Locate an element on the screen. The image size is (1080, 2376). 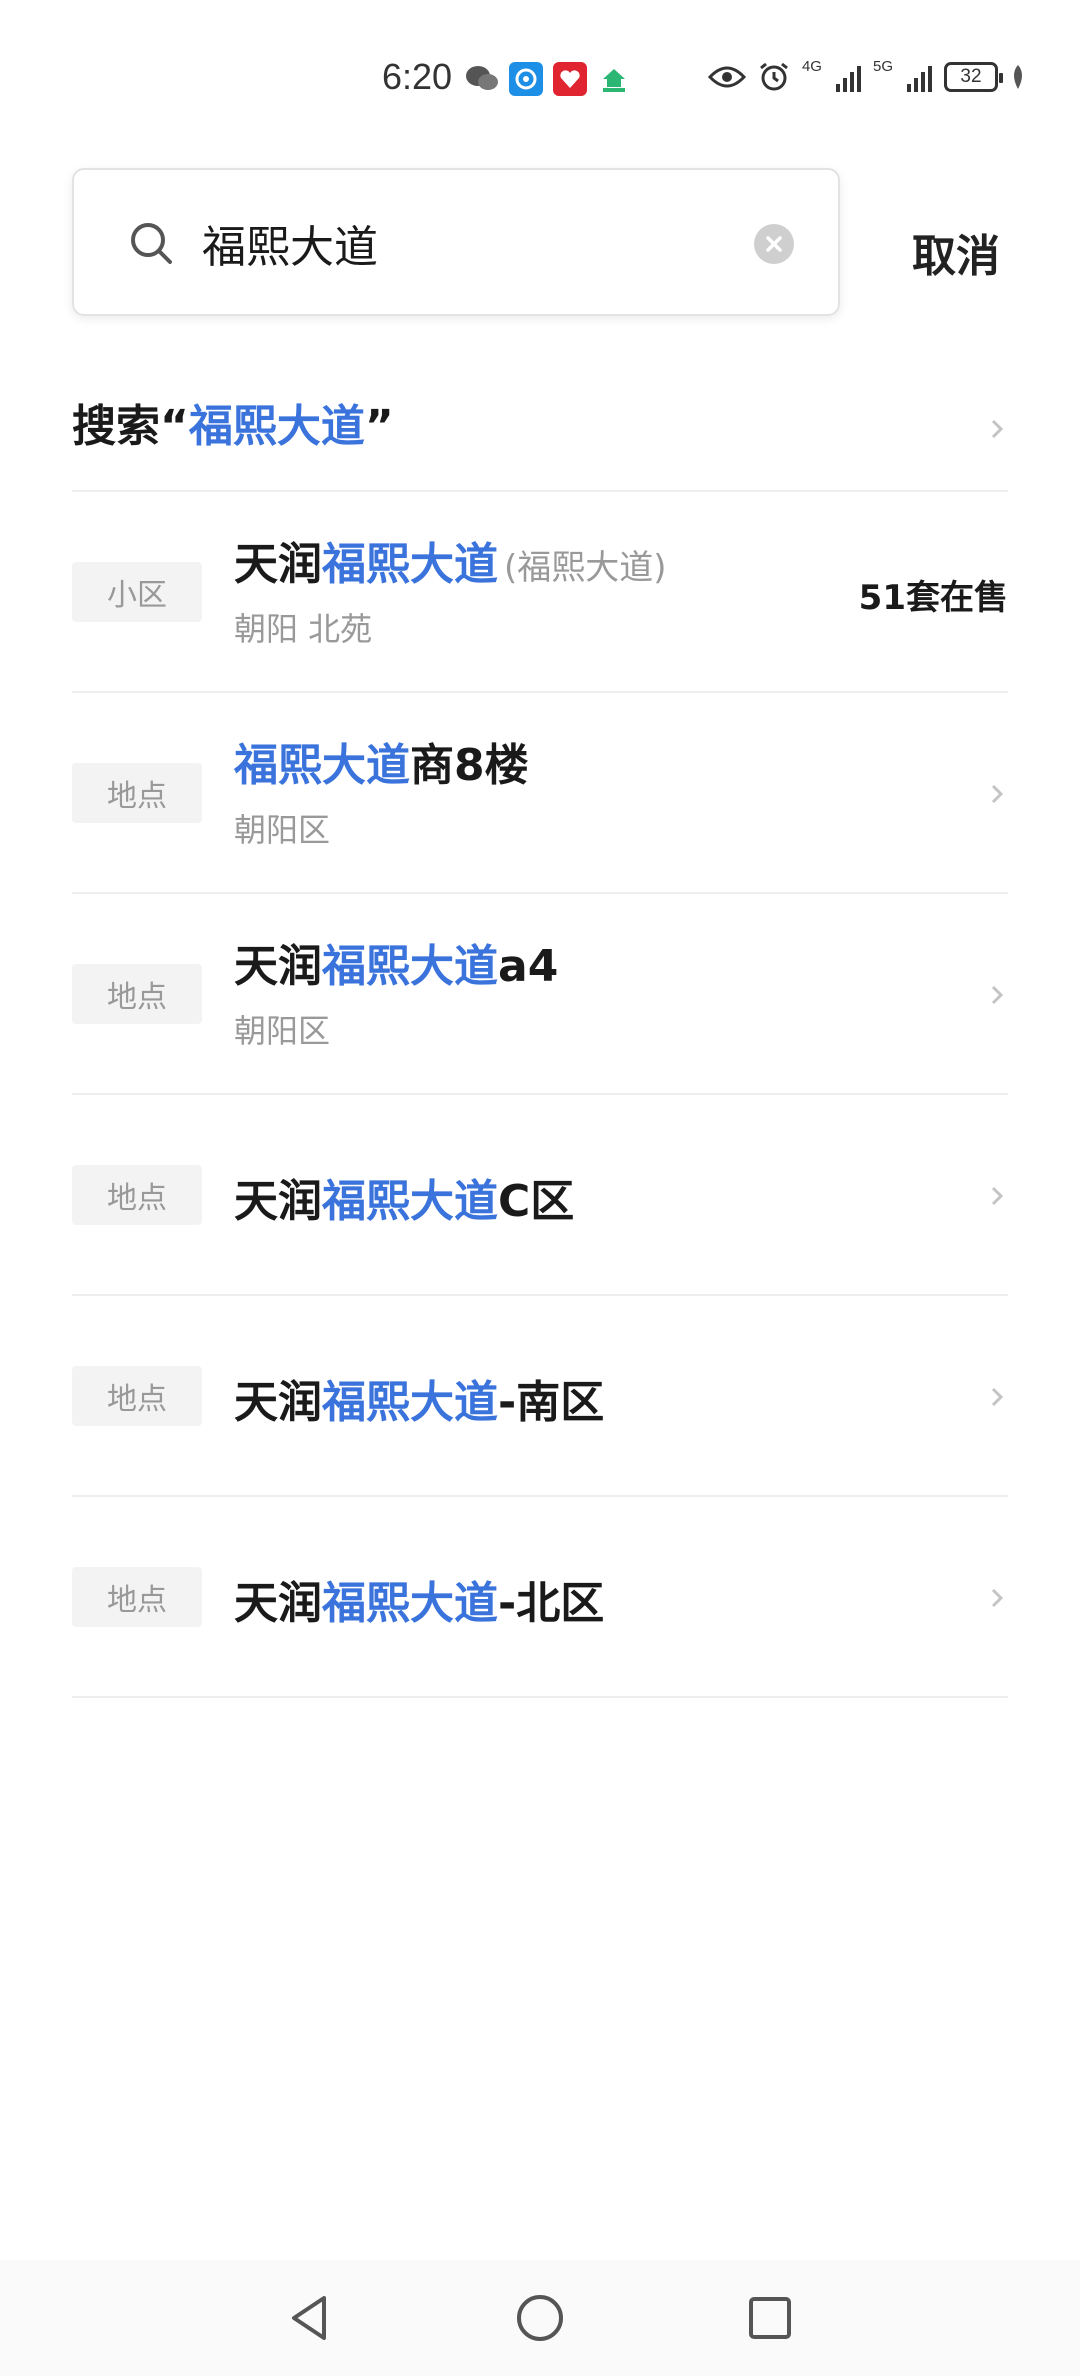
system-nav-bar is located at coordinates (540, 2318).